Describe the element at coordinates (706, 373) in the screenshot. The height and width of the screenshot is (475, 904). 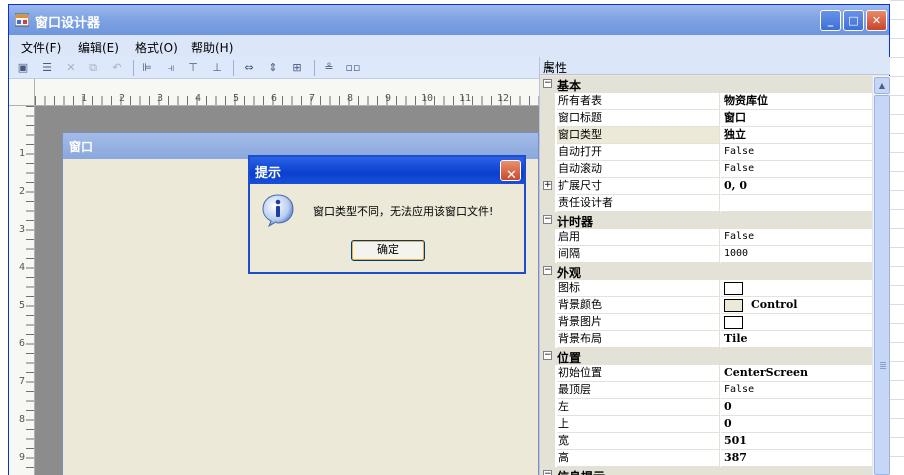
I see `property-row: 初始位置 CenterScreen` at that location.